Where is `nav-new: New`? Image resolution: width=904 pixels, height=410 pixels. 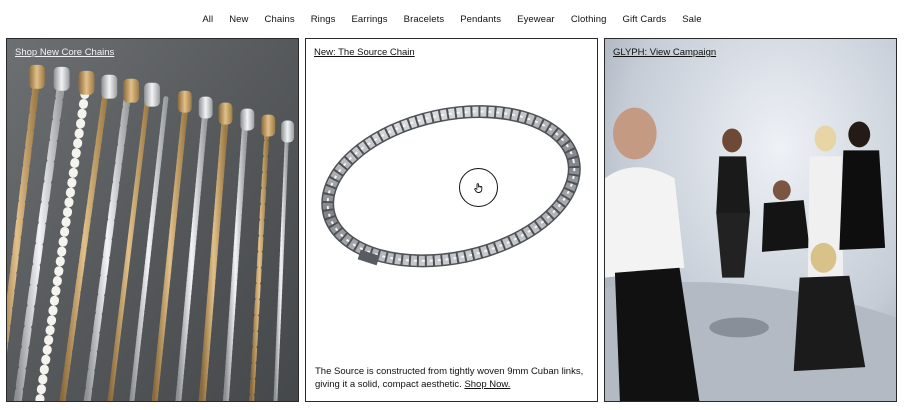
nav-new: New is located at coordinates (238, 19).